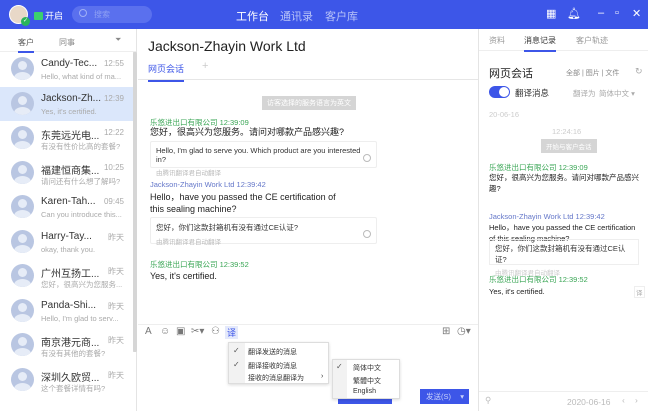 This screenshot has width=648, height=411. I want to click on conversation-item: 东莞远光电... 12:22 有没有性价比高的套餐?, so click(66, 138).